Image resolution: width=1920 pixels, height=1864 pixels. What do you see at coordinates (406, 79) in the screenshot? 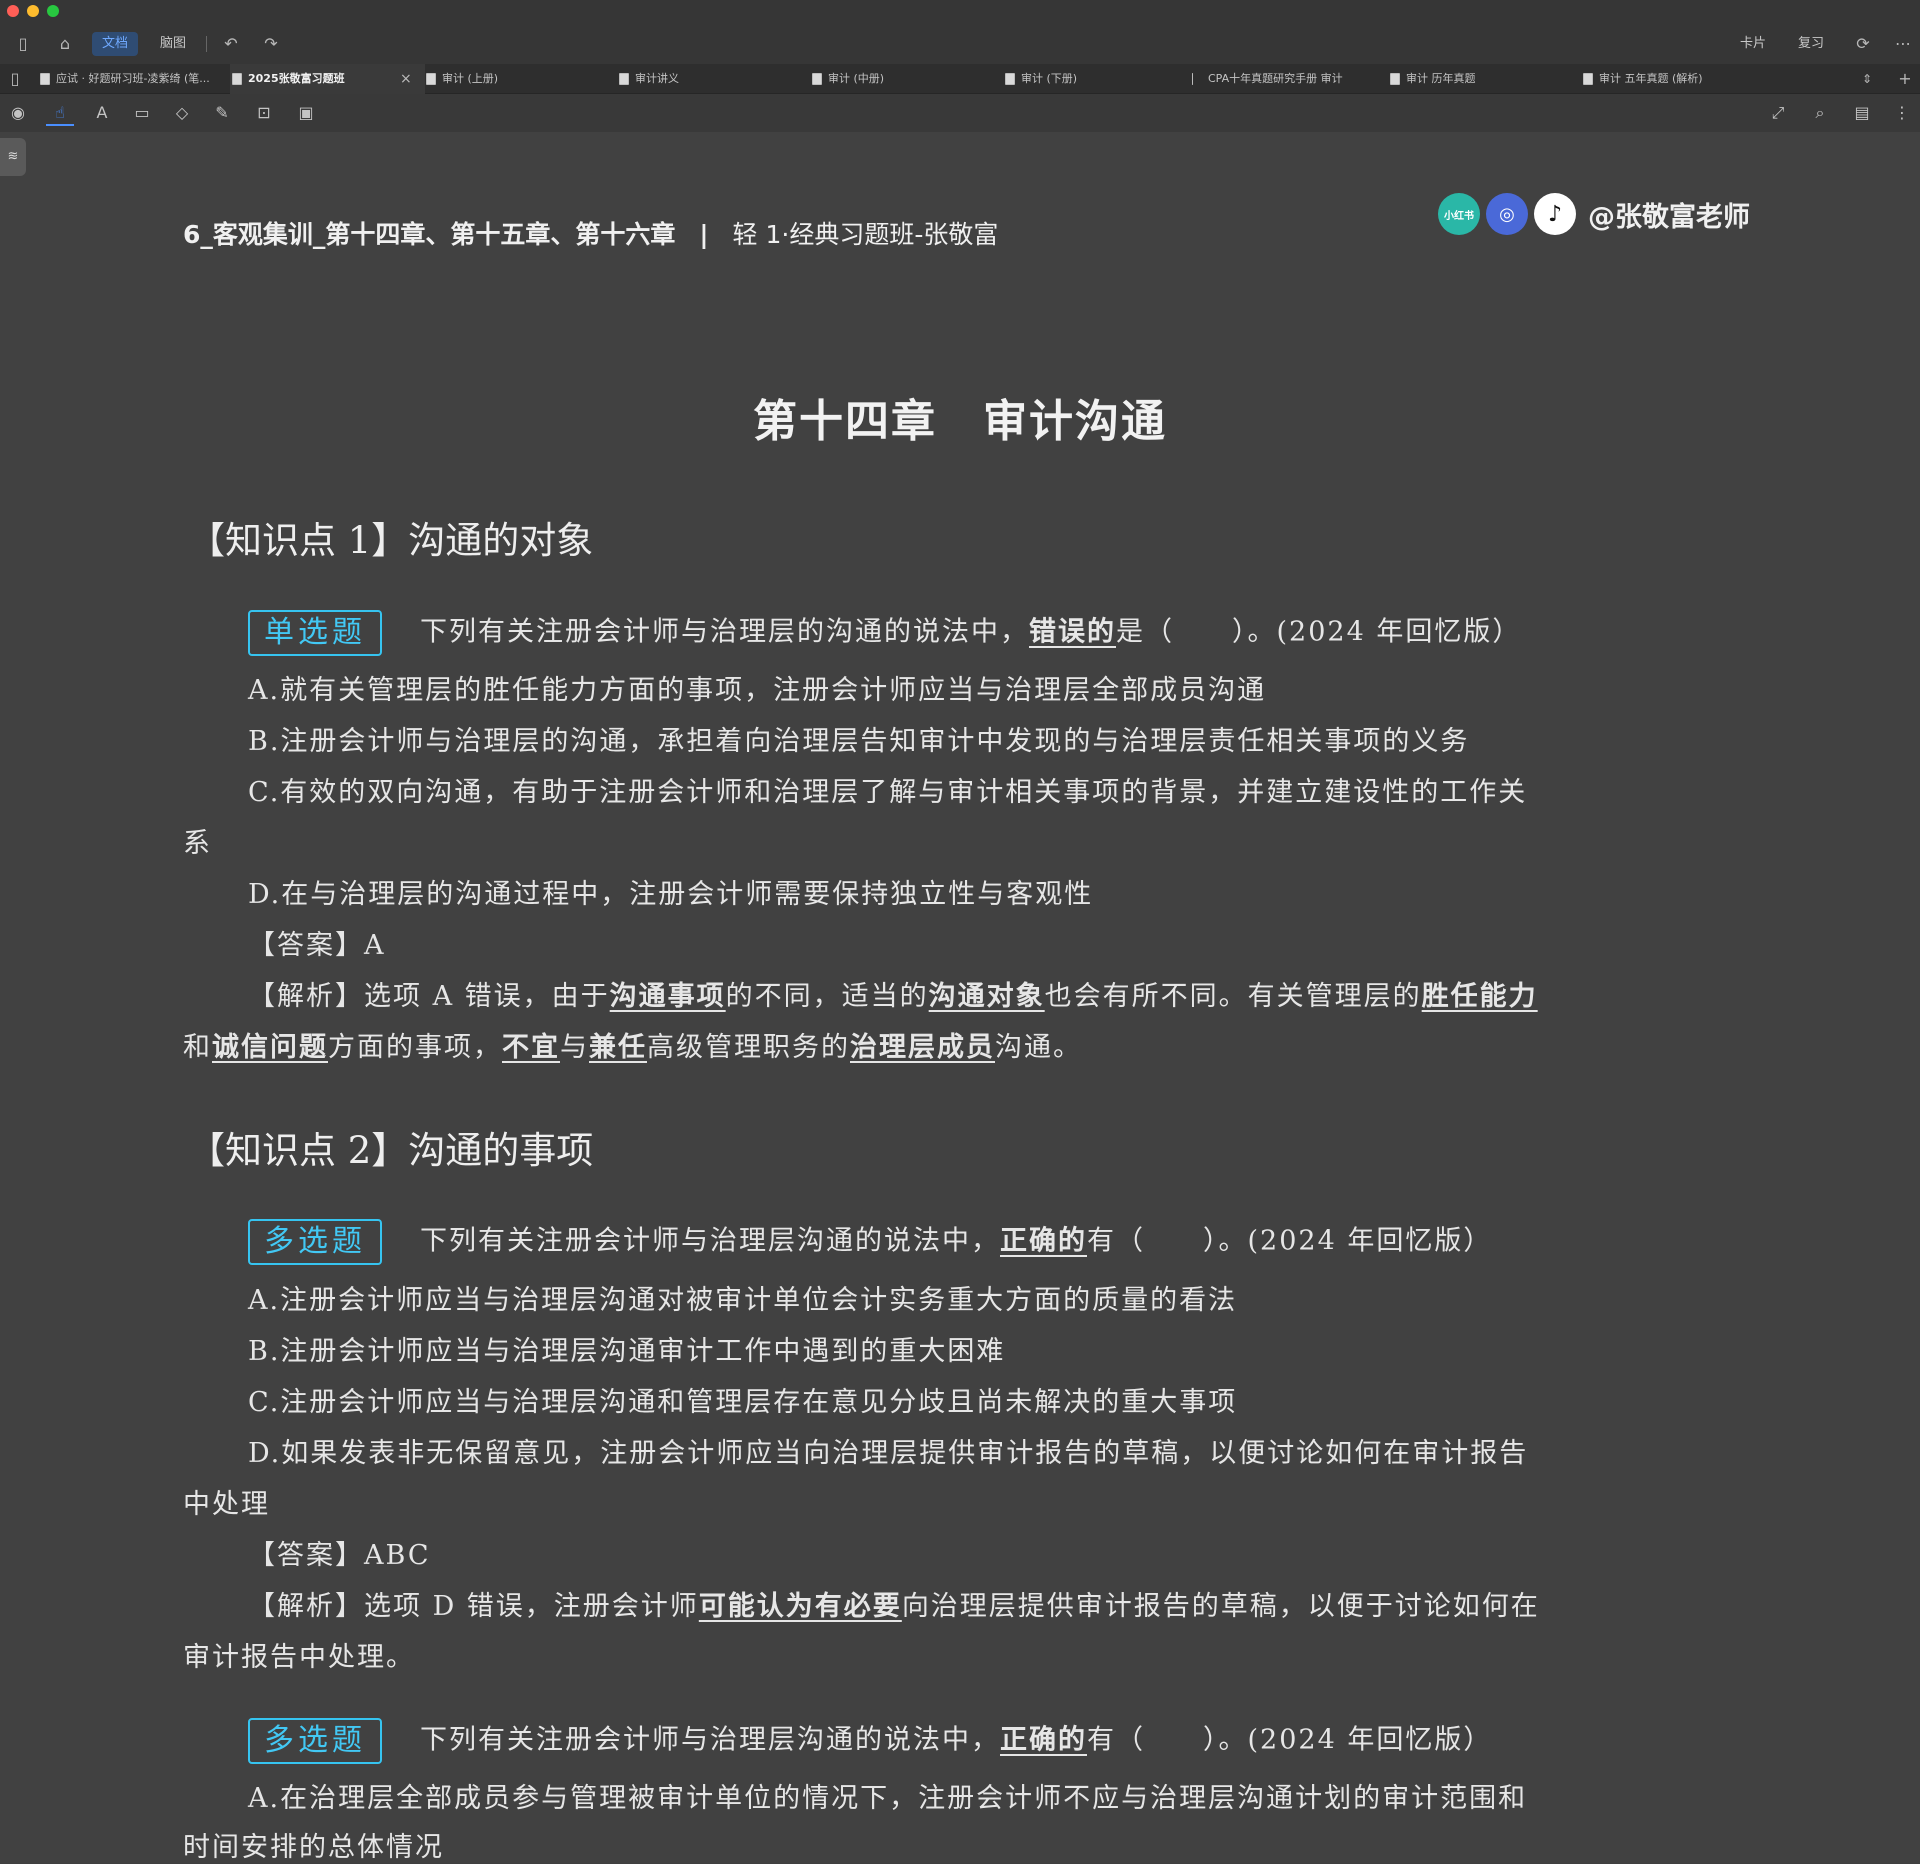
I see `tab-close-button: ×` at bounding box center [406, 79].